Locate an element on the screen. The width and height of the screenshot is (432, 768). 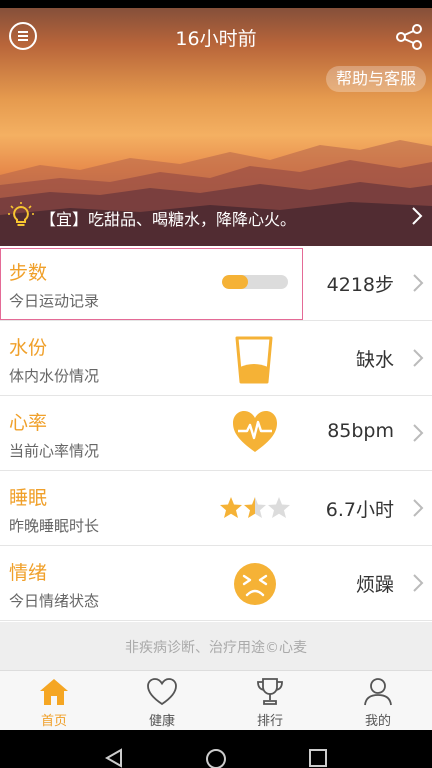
daily-tip: 【宜】吃甜品、喝糖水，降降心火。 is located at coordinates (216, 217).